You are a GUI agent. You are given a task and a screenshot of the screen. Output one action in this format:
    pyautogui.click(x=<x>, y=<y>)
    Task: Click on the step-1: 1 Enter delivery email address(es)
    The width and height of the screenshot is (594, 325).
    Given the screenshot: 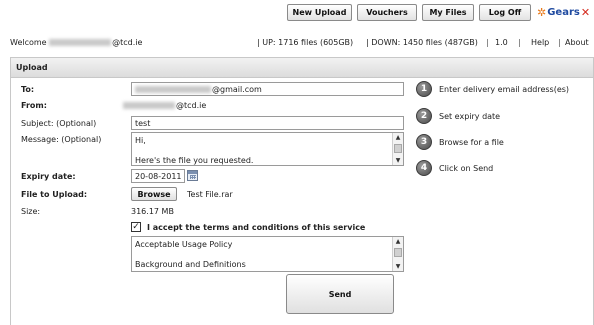 What is the action you would take?
    pyautogui.click(x=492, y=89)
    